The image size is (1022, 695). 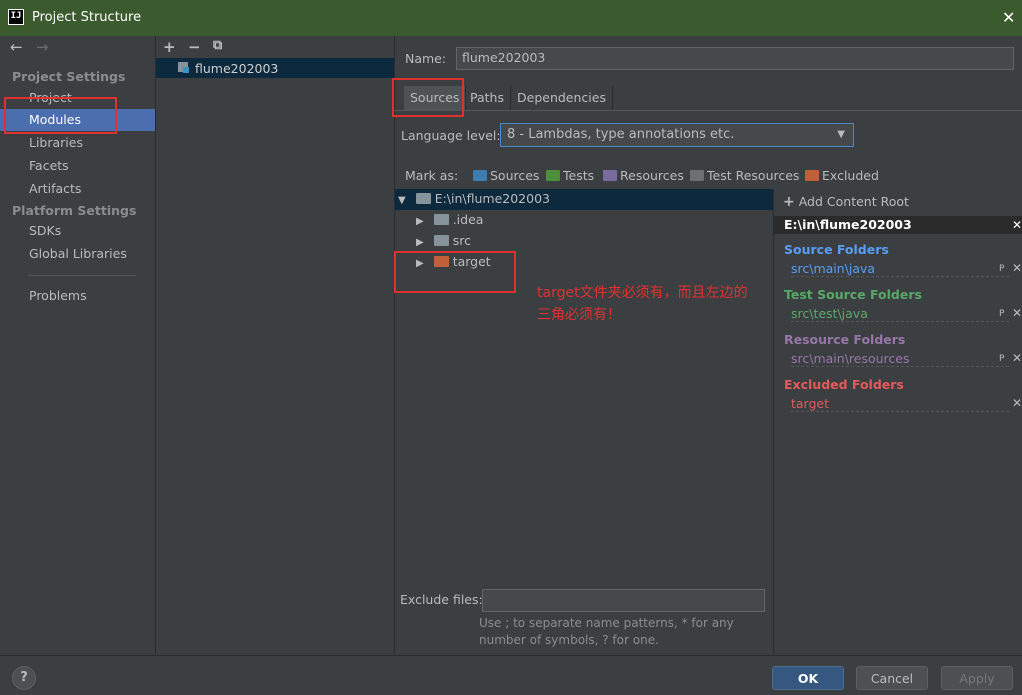 I want to click on excluded-folder-path: target, so click(x=900, y=404).